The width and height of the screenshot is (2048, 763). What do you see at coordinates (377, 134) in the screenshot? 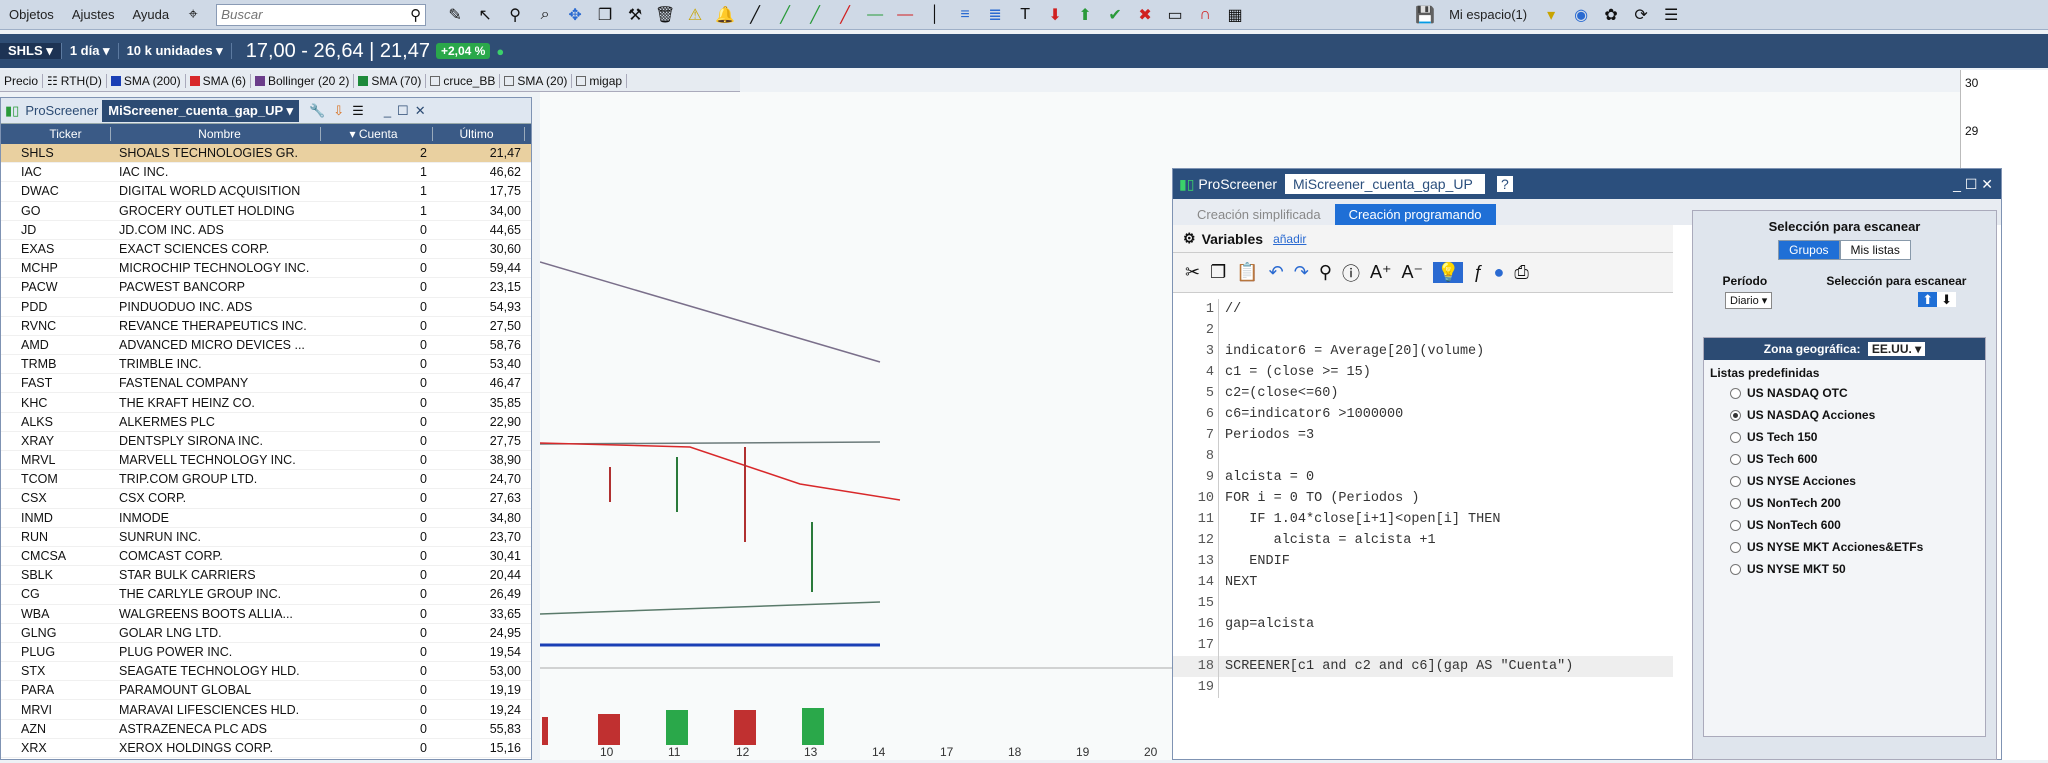
I see `col-cuenta: ▾ Cuenta` at bounding box center [377, 134].